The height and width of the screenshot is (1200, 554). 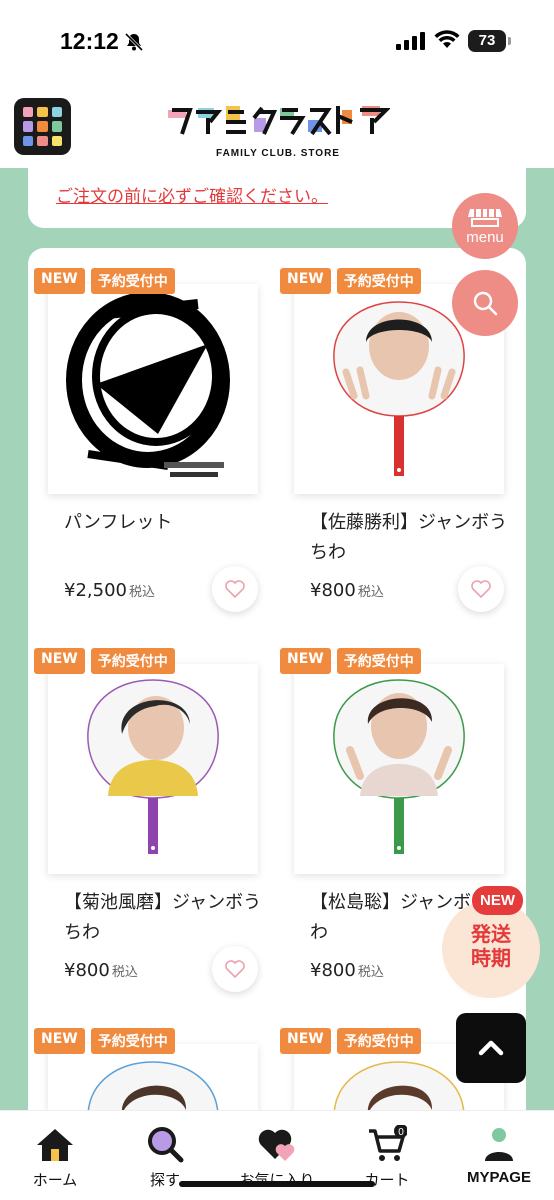 What do you see at coordinates (485, 217) in the screenshot?
I see `shop-awning-icon` at bounding box center [485, 217].